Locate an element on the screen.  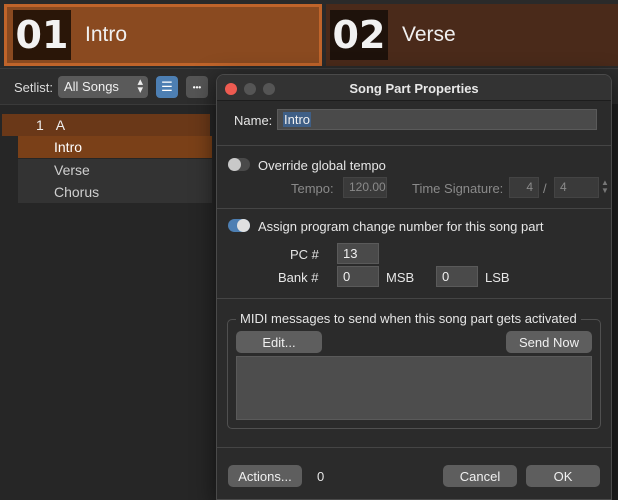
pc-field: 13 is located at coordinates (358, 253).